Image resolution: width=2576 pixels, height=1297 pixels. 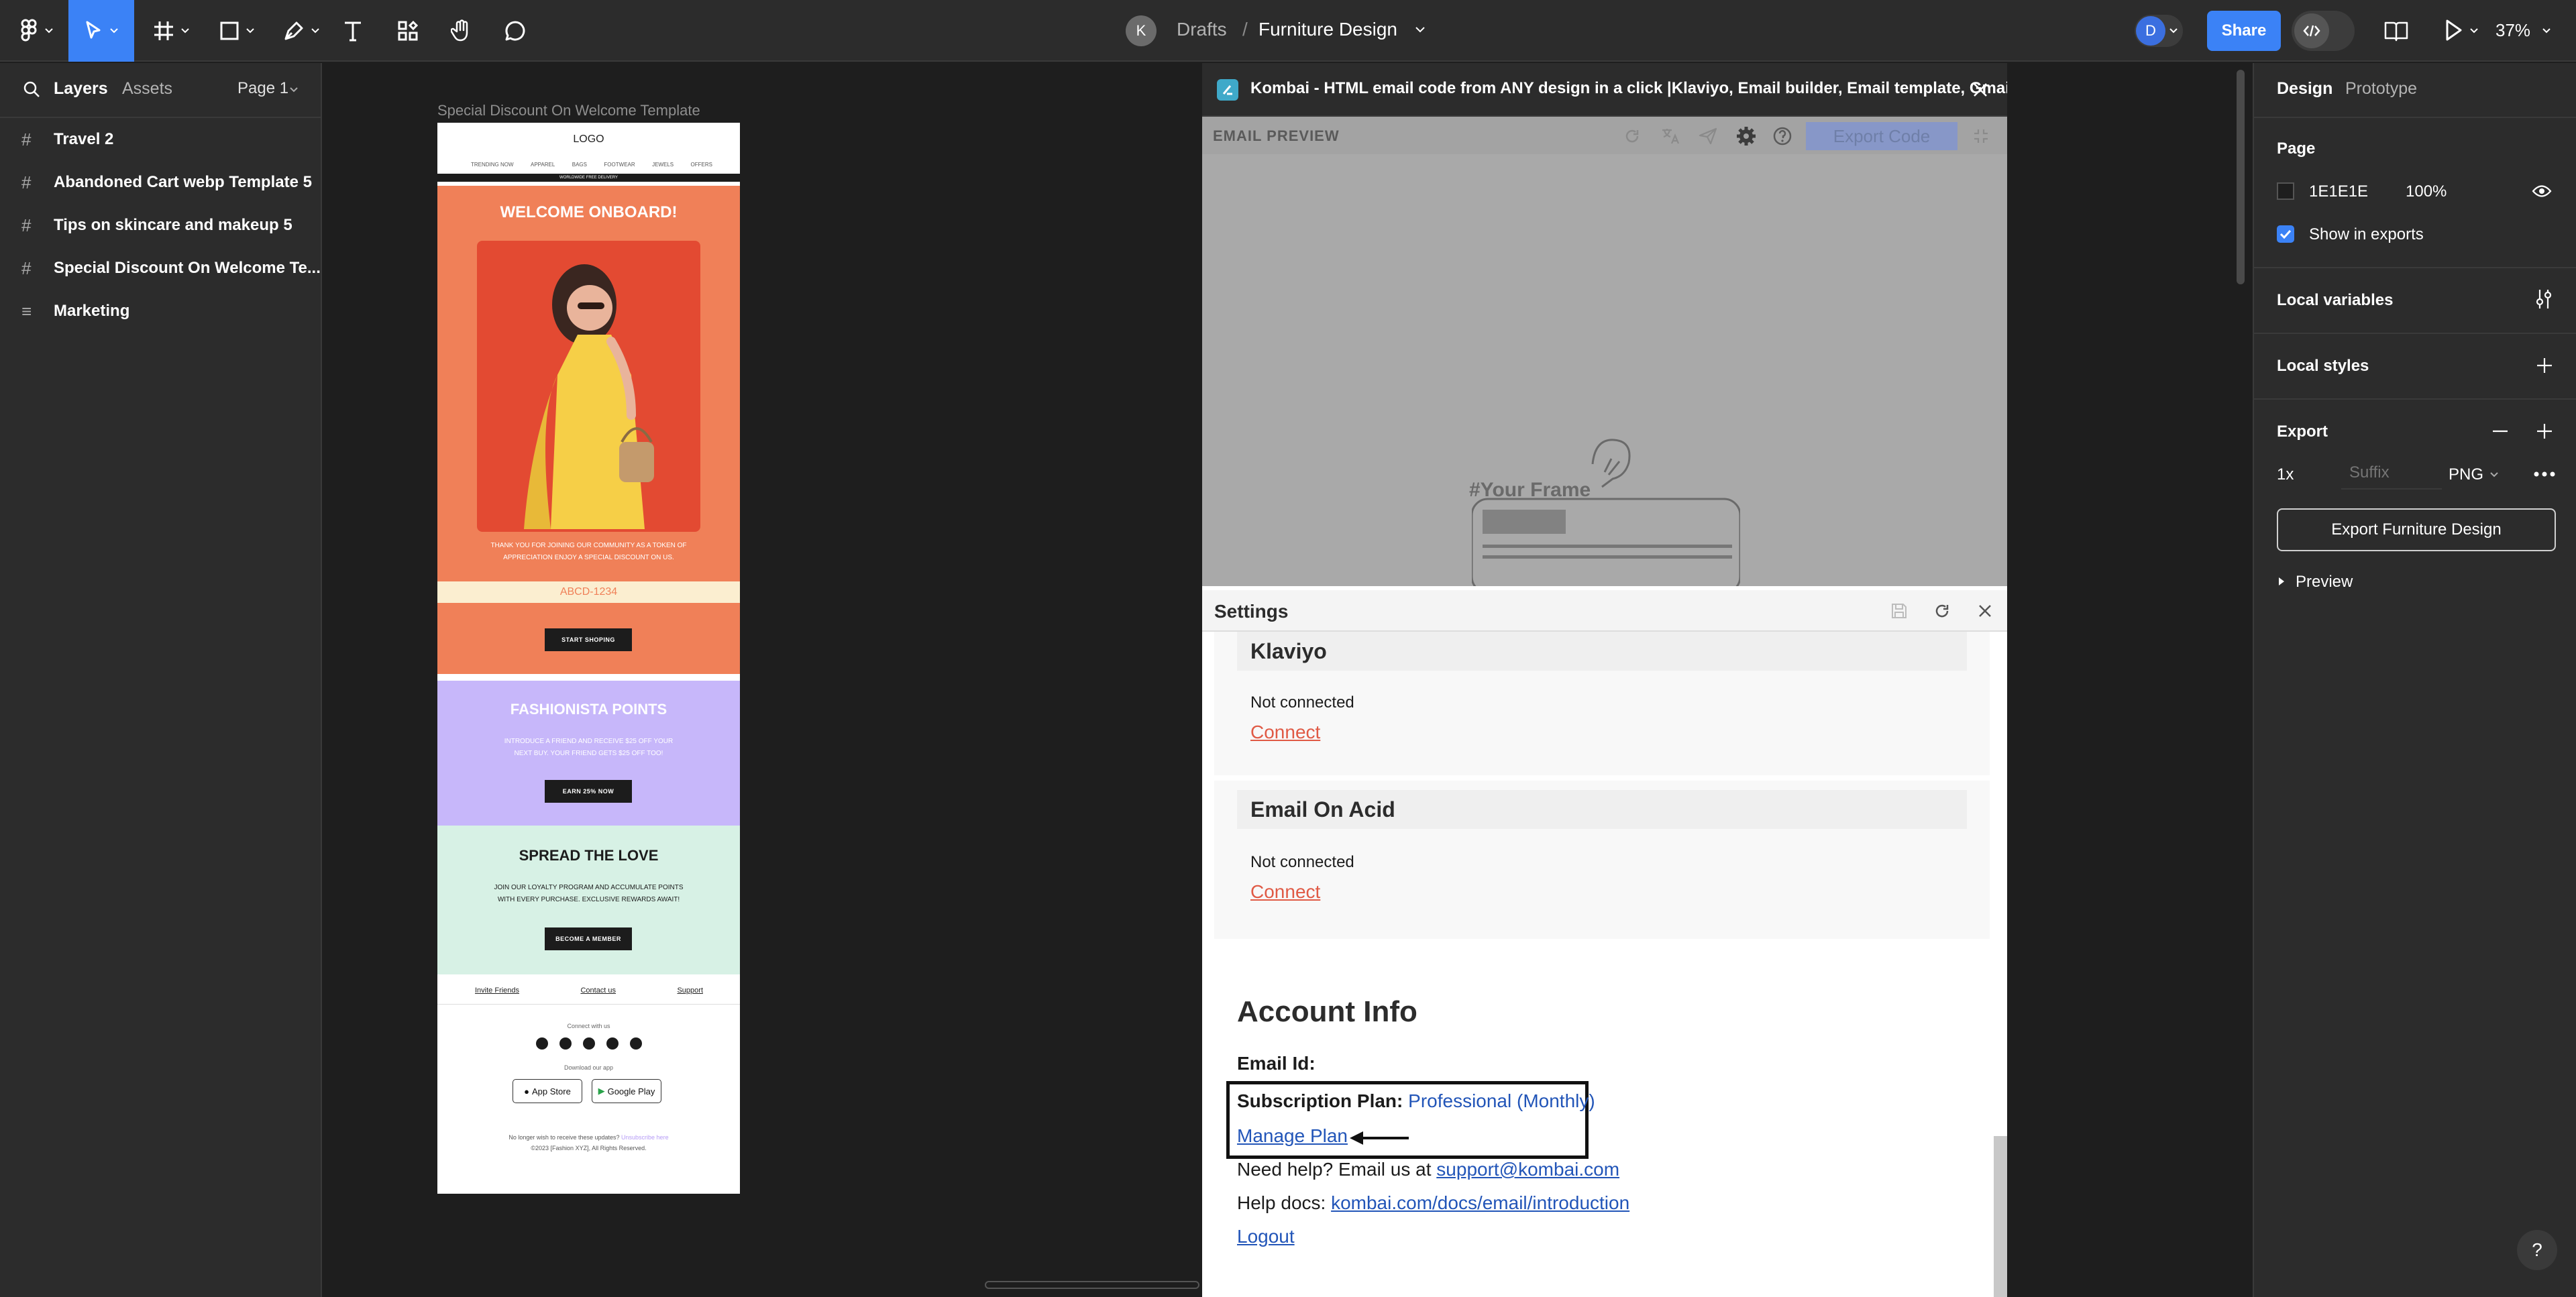 What do you see at coordinates (2324, 582) in the screenshot?
I see `preview-toggle: Preview` at bounding box center [2324, 582].